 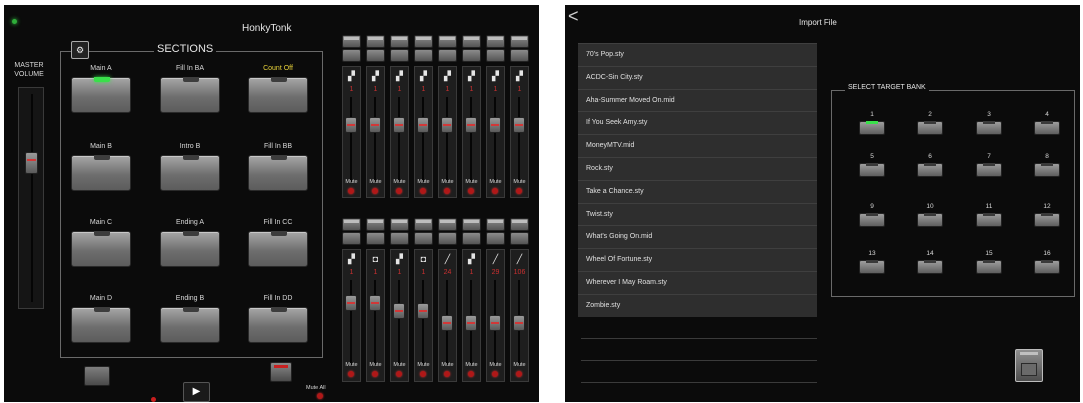 I want to click on file-list-item: Wherever I May Roam.sty, so click(x=697, y=282).